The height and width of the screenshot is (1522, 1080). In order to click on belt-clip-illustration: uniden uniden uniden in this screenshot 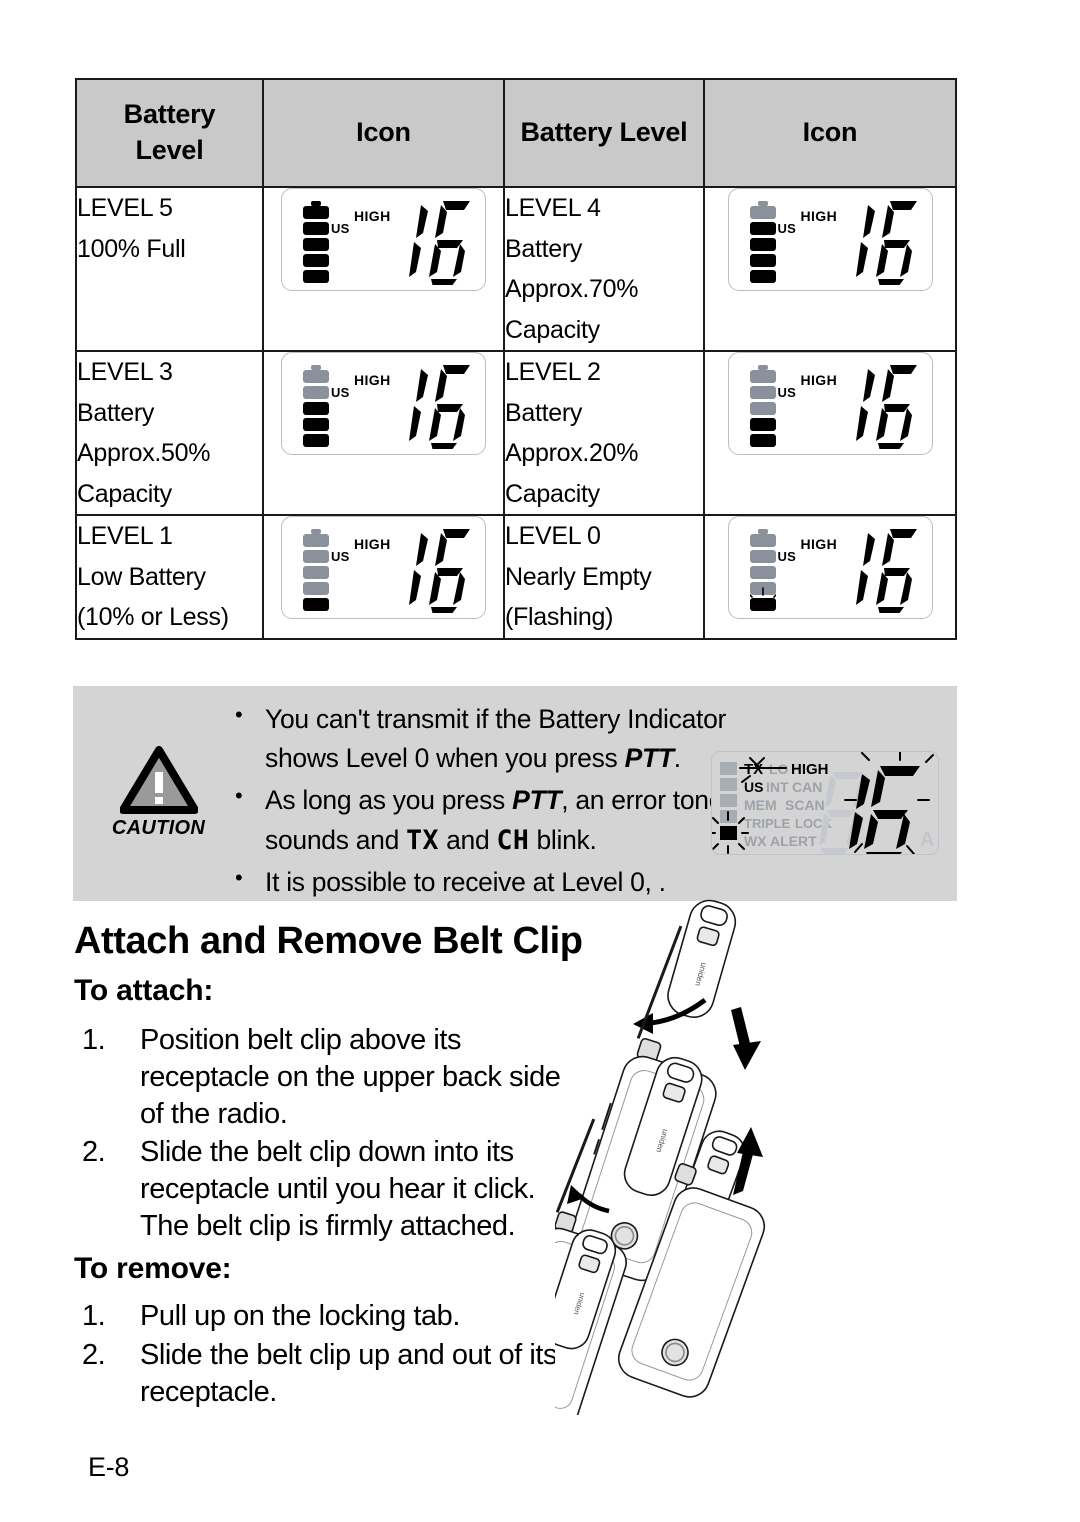, I will do `click(648, 1161)`.